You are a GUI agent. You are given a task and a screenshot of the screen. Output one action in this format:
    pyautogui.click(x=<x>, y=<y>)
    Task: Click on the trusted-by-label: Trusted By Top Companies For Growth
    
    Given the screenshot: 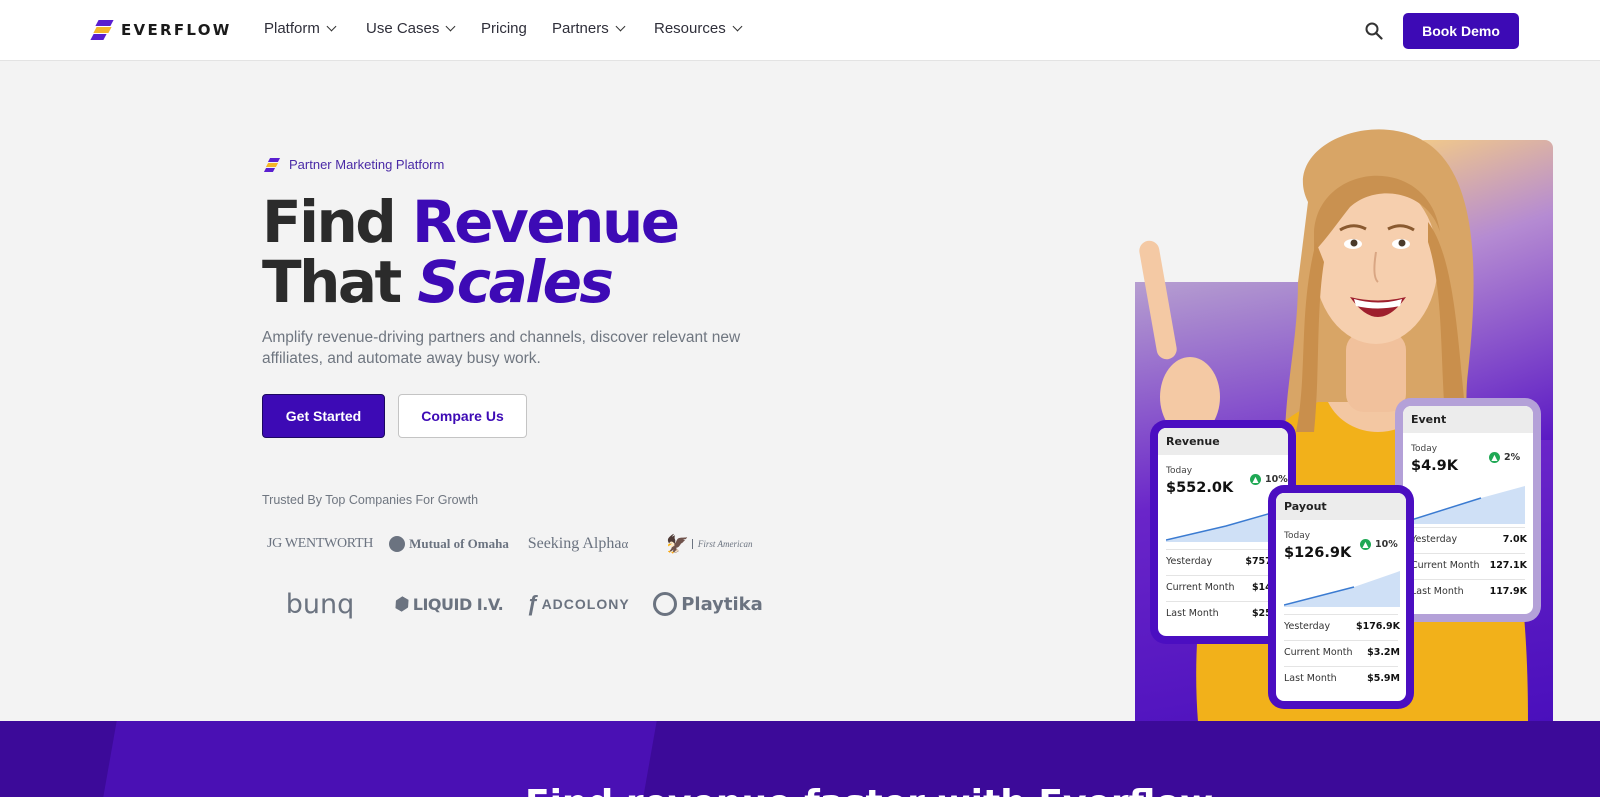 What is the action you would take?
    pyautogui.click(x=370, y=500)
    